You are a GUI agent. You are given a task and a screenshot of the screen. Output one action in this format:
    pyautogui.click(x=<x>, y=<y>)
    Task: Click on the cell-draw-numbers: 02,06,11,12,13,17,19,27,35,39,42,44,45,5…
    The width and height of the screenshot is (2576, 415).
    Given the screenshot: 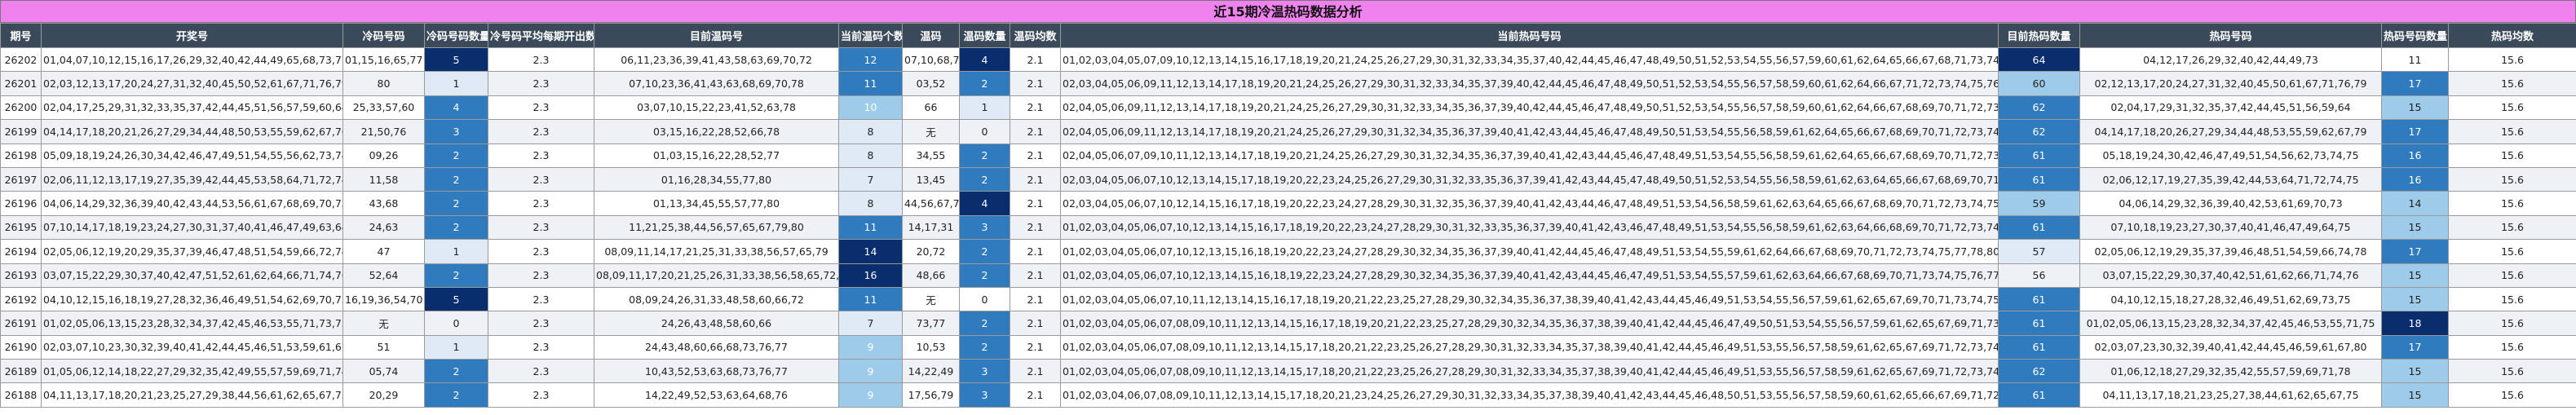 What is the action you would take?
    pyautogui.click(x=192, y=179)
    